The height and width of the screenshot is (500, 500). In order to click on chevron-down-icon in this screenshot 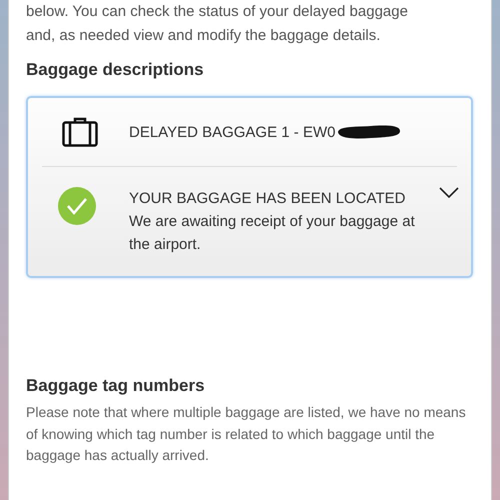, I will do `click(449, 193)`.